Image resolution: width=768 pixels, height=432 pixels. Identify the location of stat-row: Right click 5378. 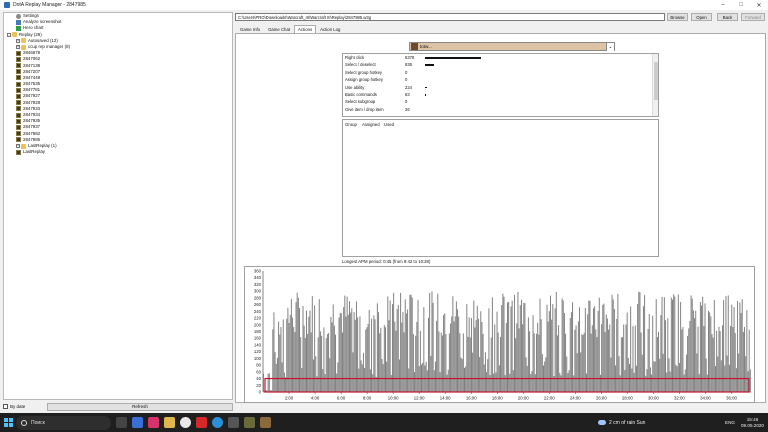
(500, 57).